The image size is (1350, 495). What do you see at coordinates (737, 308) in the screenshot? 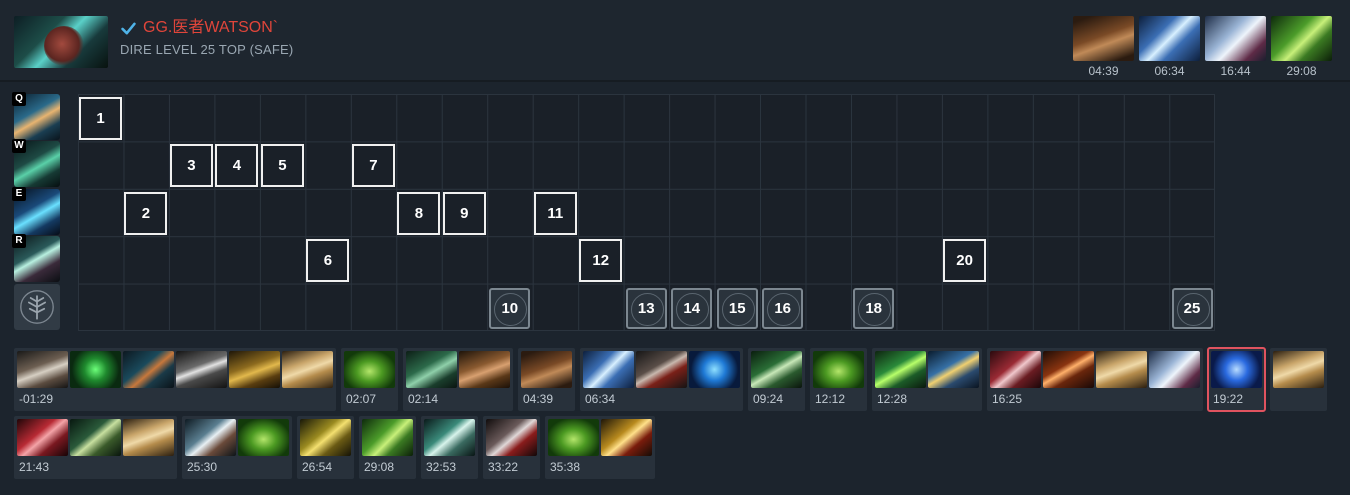
I see `talent-level-badge: 15` at bounding box center [737, 308].